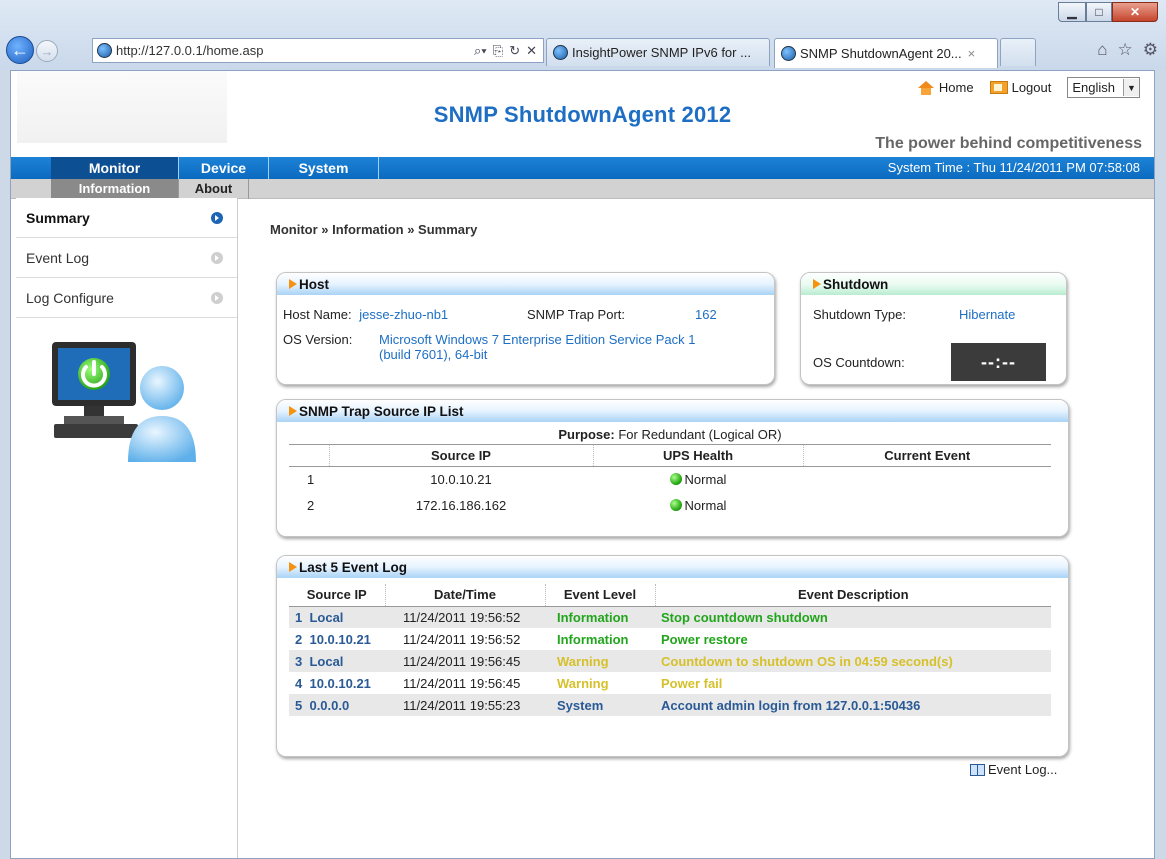 The image size is (1166, 859). I want to click on address-bar: http://127.0.0.1/home.asp ⌕▾ ⎘ ↻ ✕, so click(318, 50).